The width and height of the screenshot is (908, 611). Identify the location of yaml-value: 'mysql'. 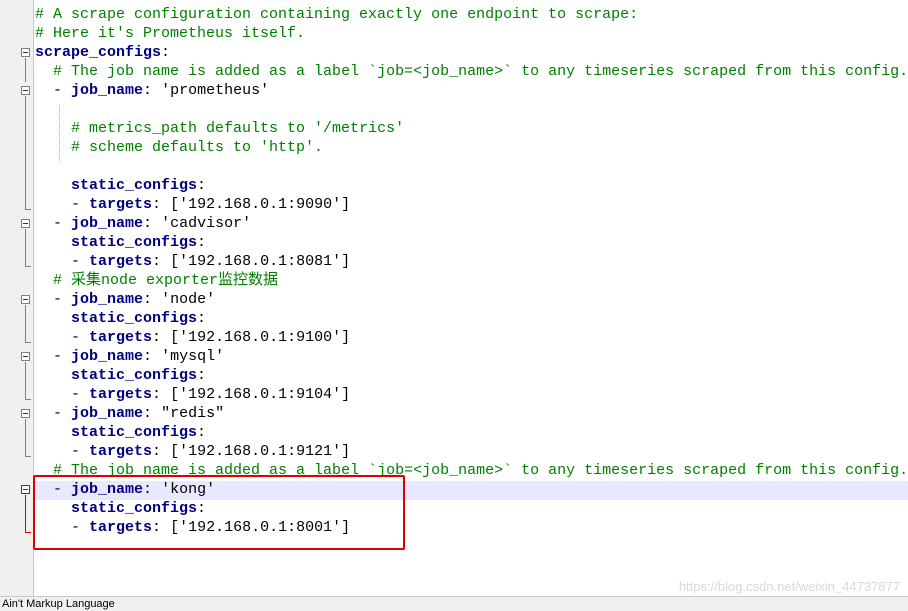
(193, 356).